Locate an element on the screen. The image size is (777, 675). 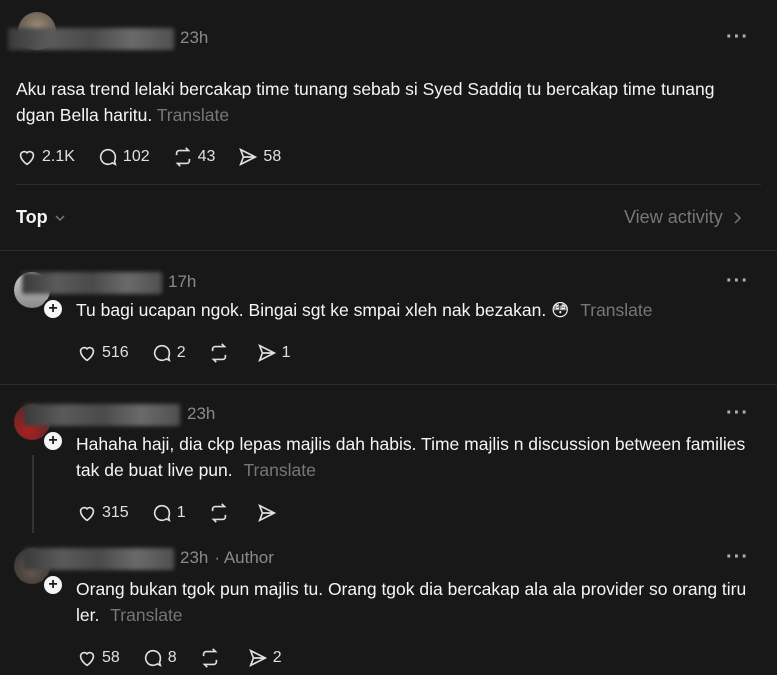
emoji: 😳 is located at coordinates (560, 310).